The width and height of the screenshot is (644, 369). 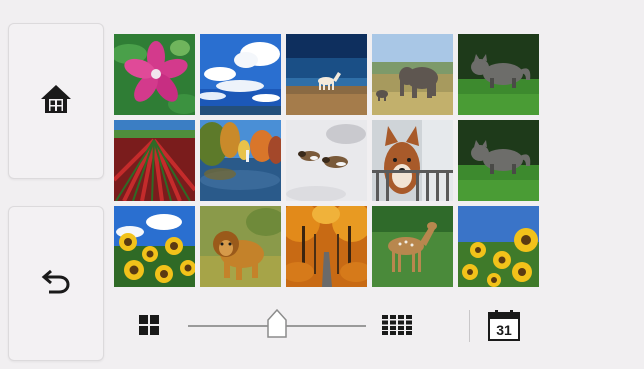 I want to click on back-arrow-icon, so click(x=56, y=283).